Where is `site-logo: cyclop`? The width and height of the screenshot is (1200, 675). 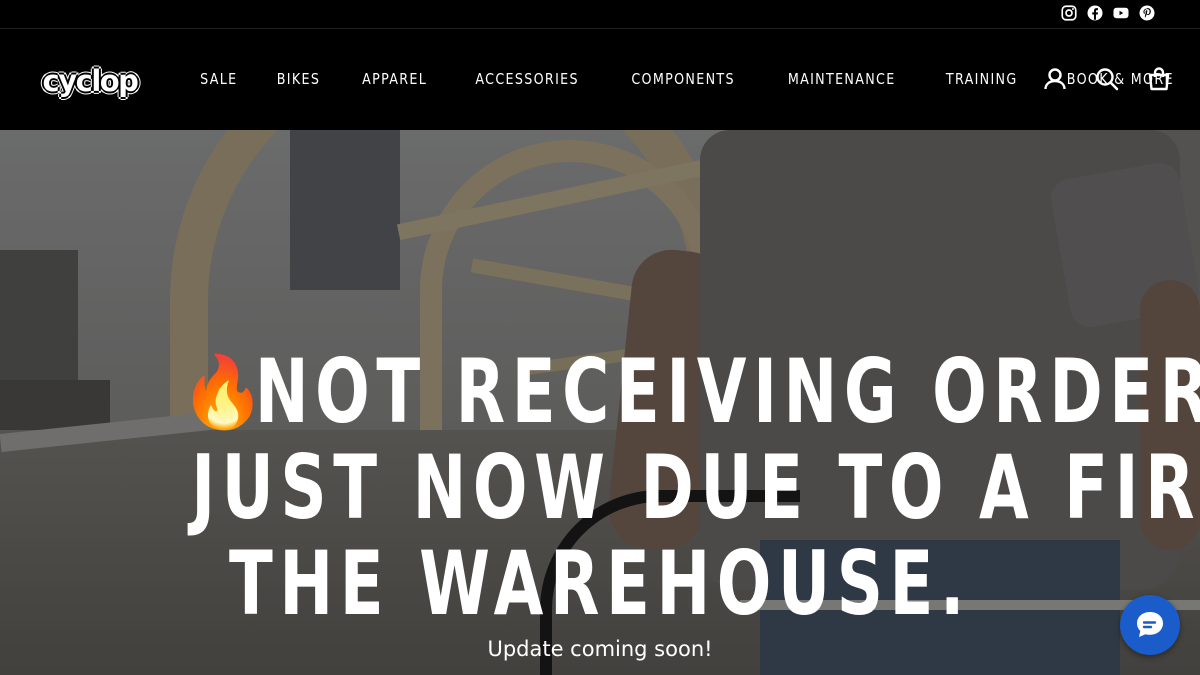 site-logo: cyclop is located at coordinates (90, 81).